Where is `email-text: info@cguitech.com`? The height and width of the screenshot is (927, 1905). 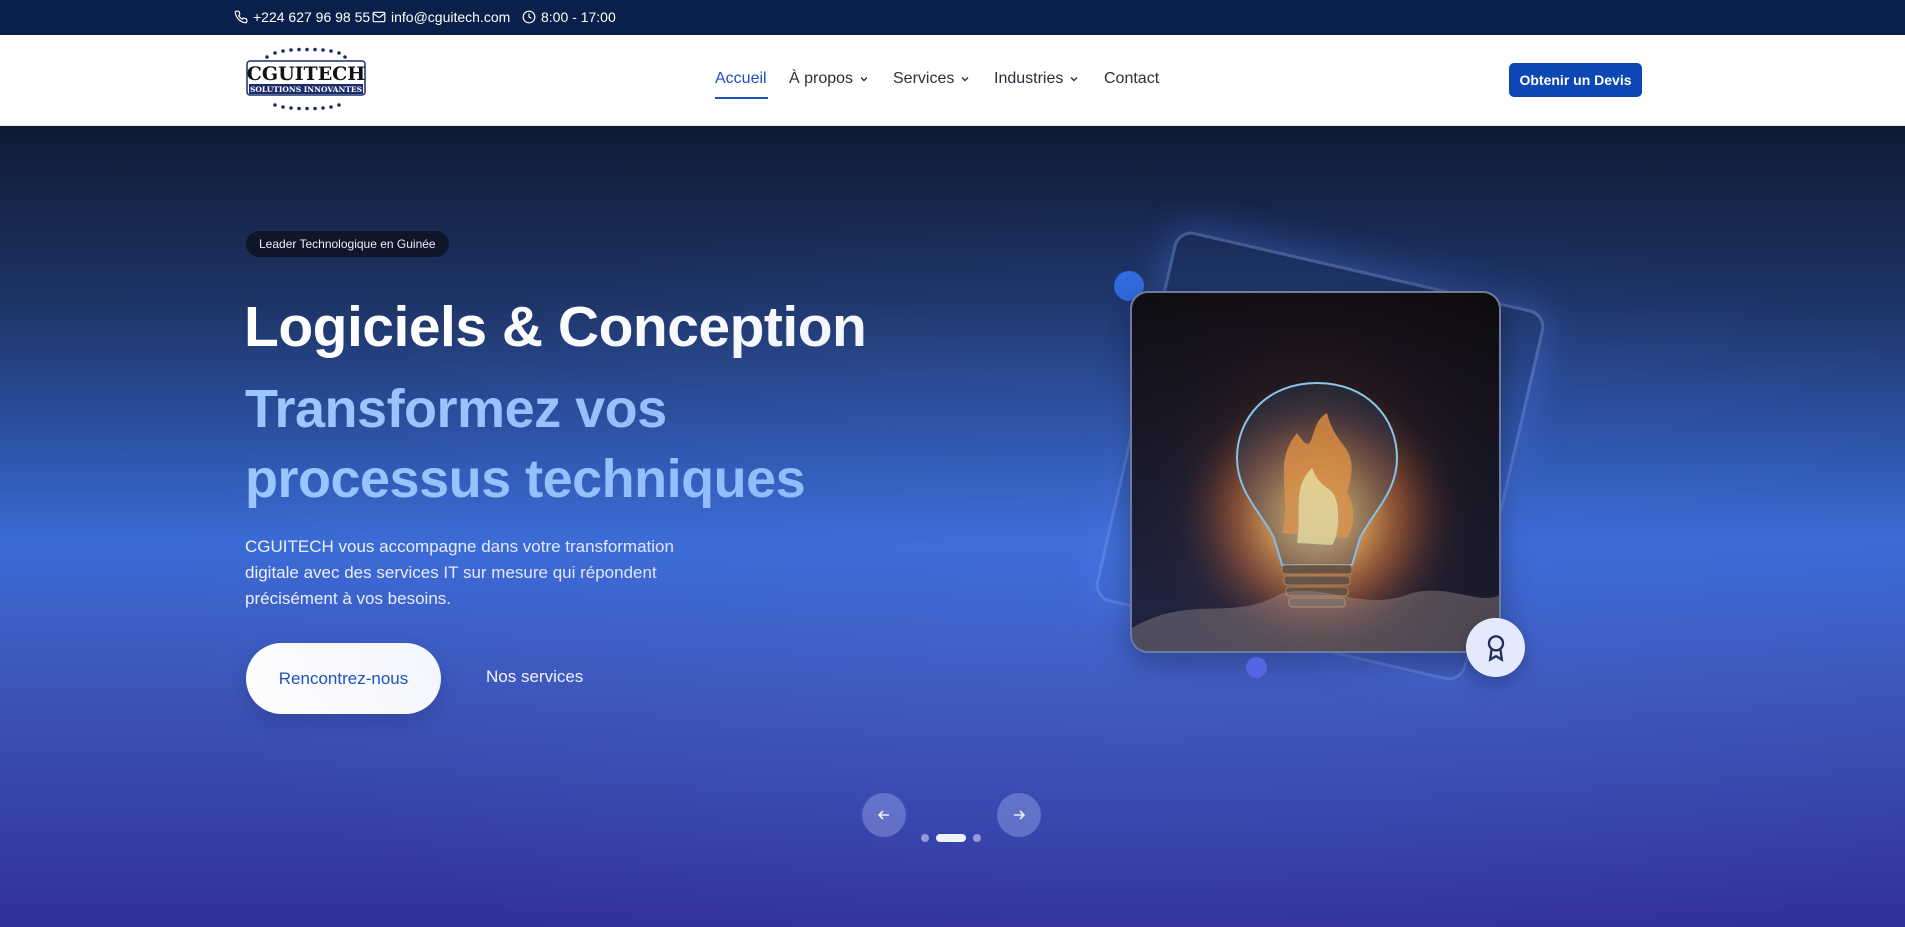 email-text: info@cguitech.com is located at coordinates (451, 17).